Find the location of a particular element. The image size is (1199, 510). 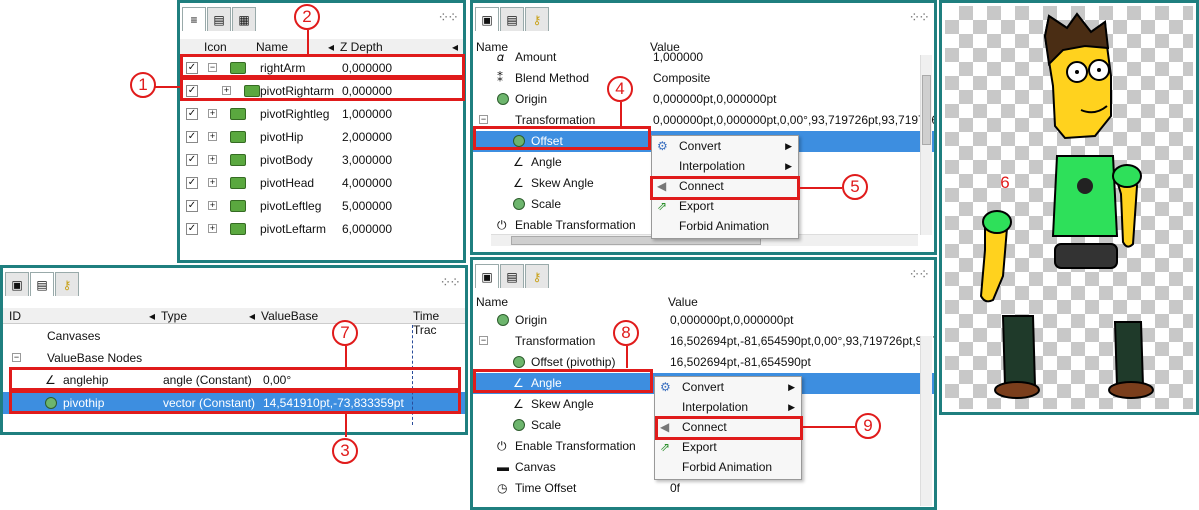

layer-zdepth: 2,000000 is located at coordinates (367, 137).